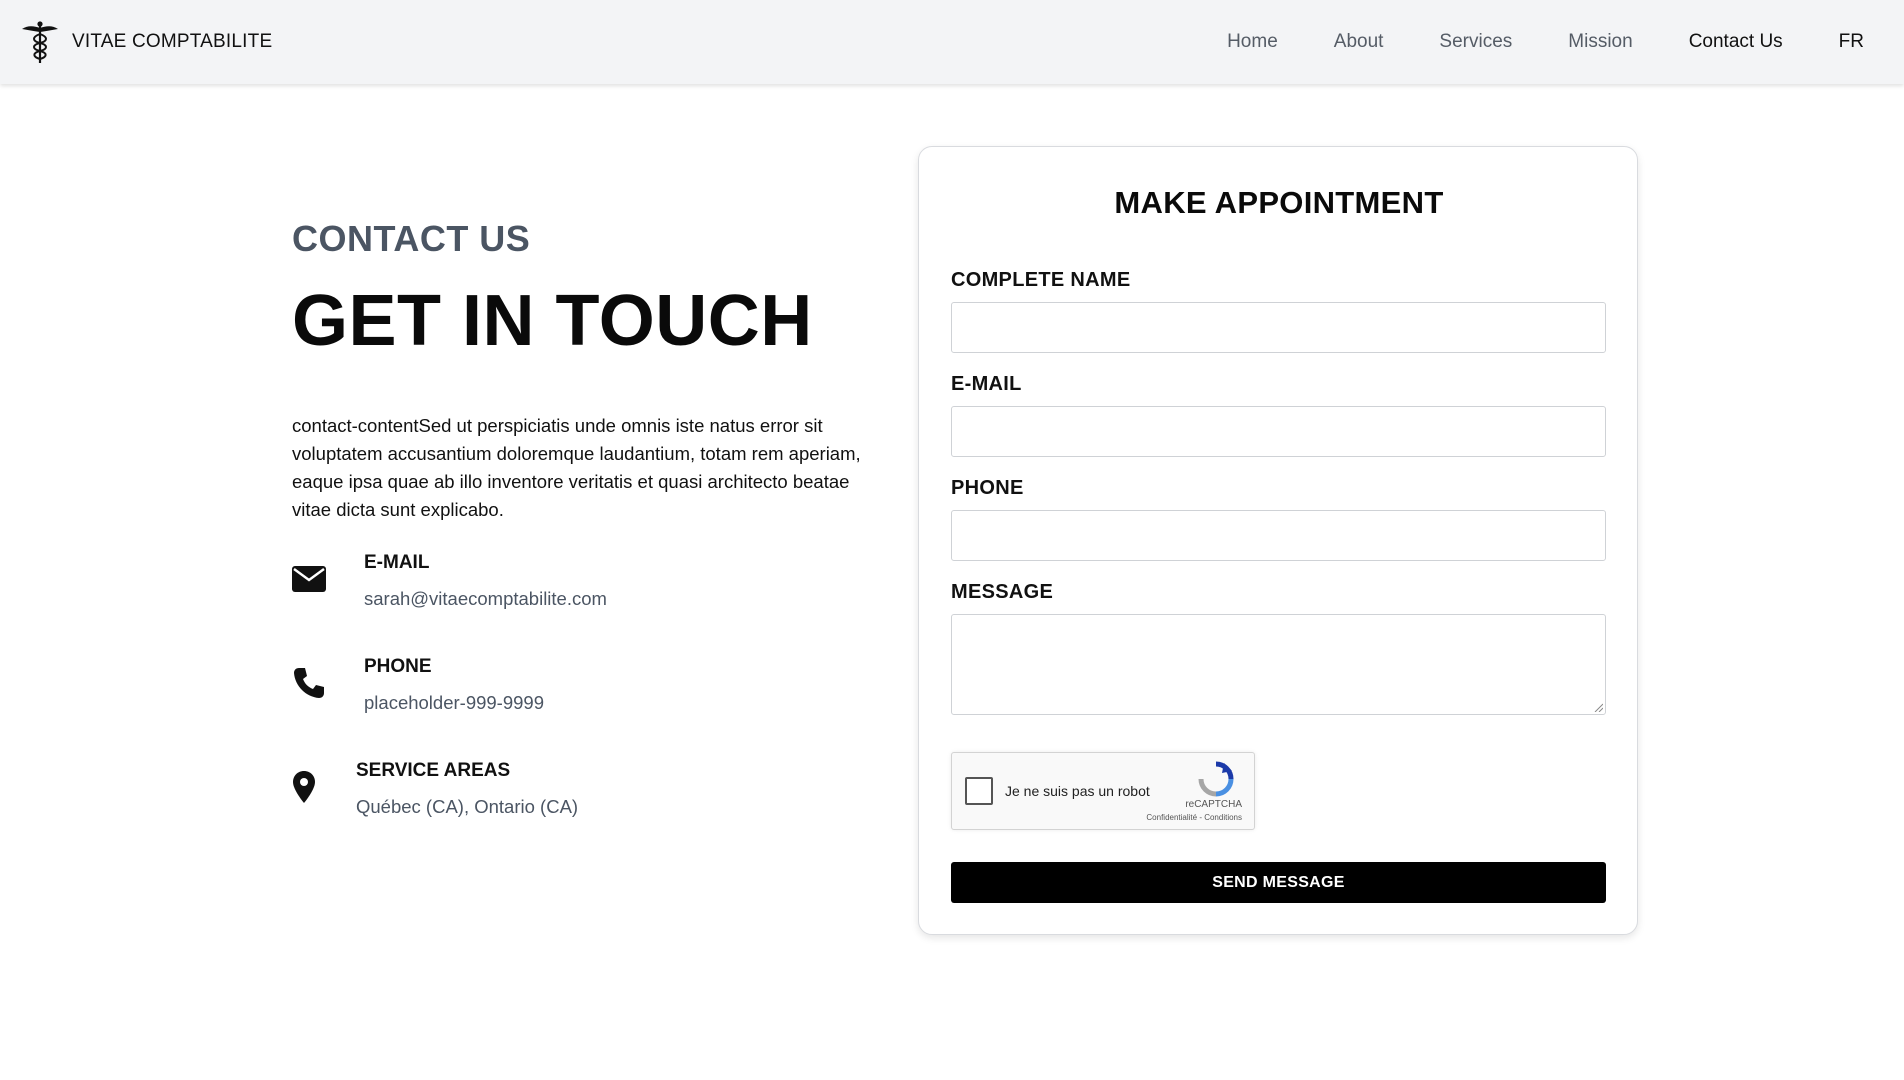 This screenshot has width=1904, height=1080. What do you see at coordinates (40, 42) in the screenshot?
I see `caduceus-icon` at bounding box center [40, 42].